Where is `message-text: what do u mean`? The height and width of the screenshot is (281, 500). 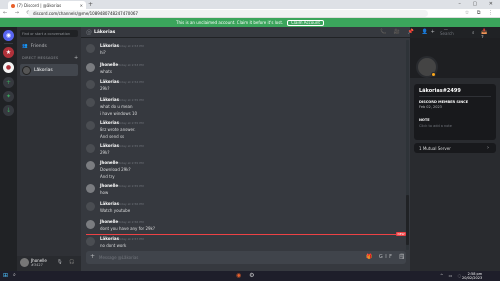
message-text: what do u mean is located at coordinates (116, 106).